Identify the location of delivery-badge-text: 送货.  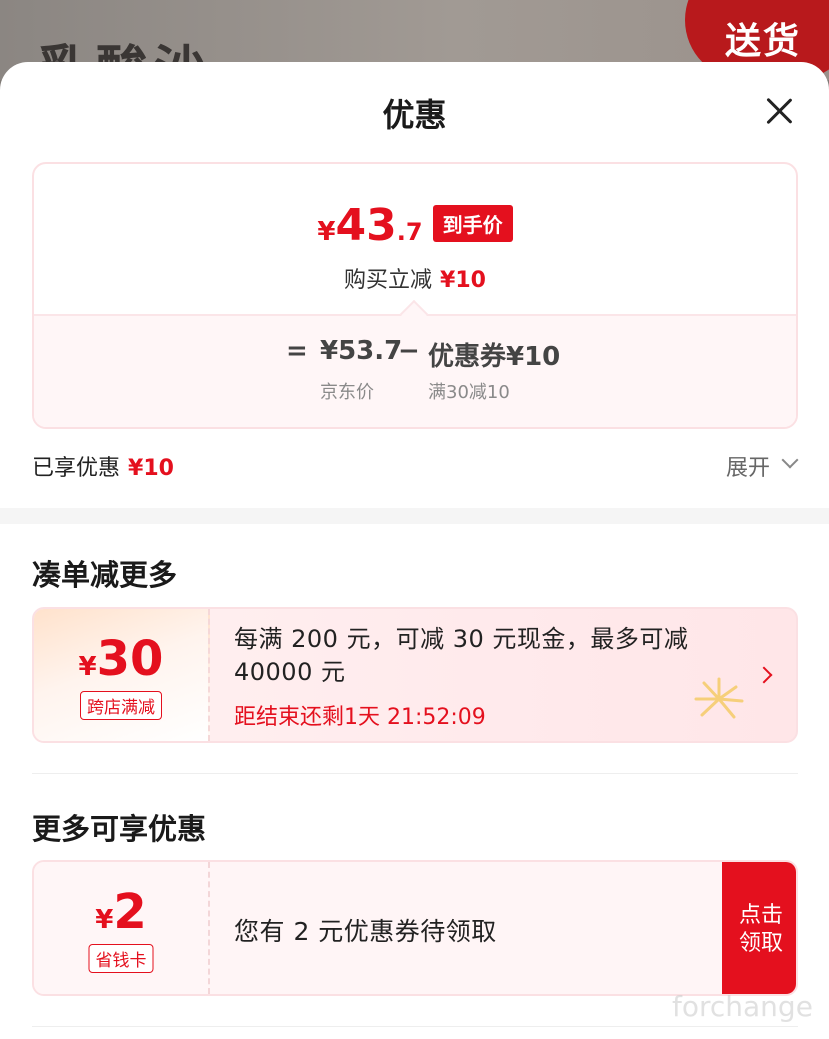
(763, 41).